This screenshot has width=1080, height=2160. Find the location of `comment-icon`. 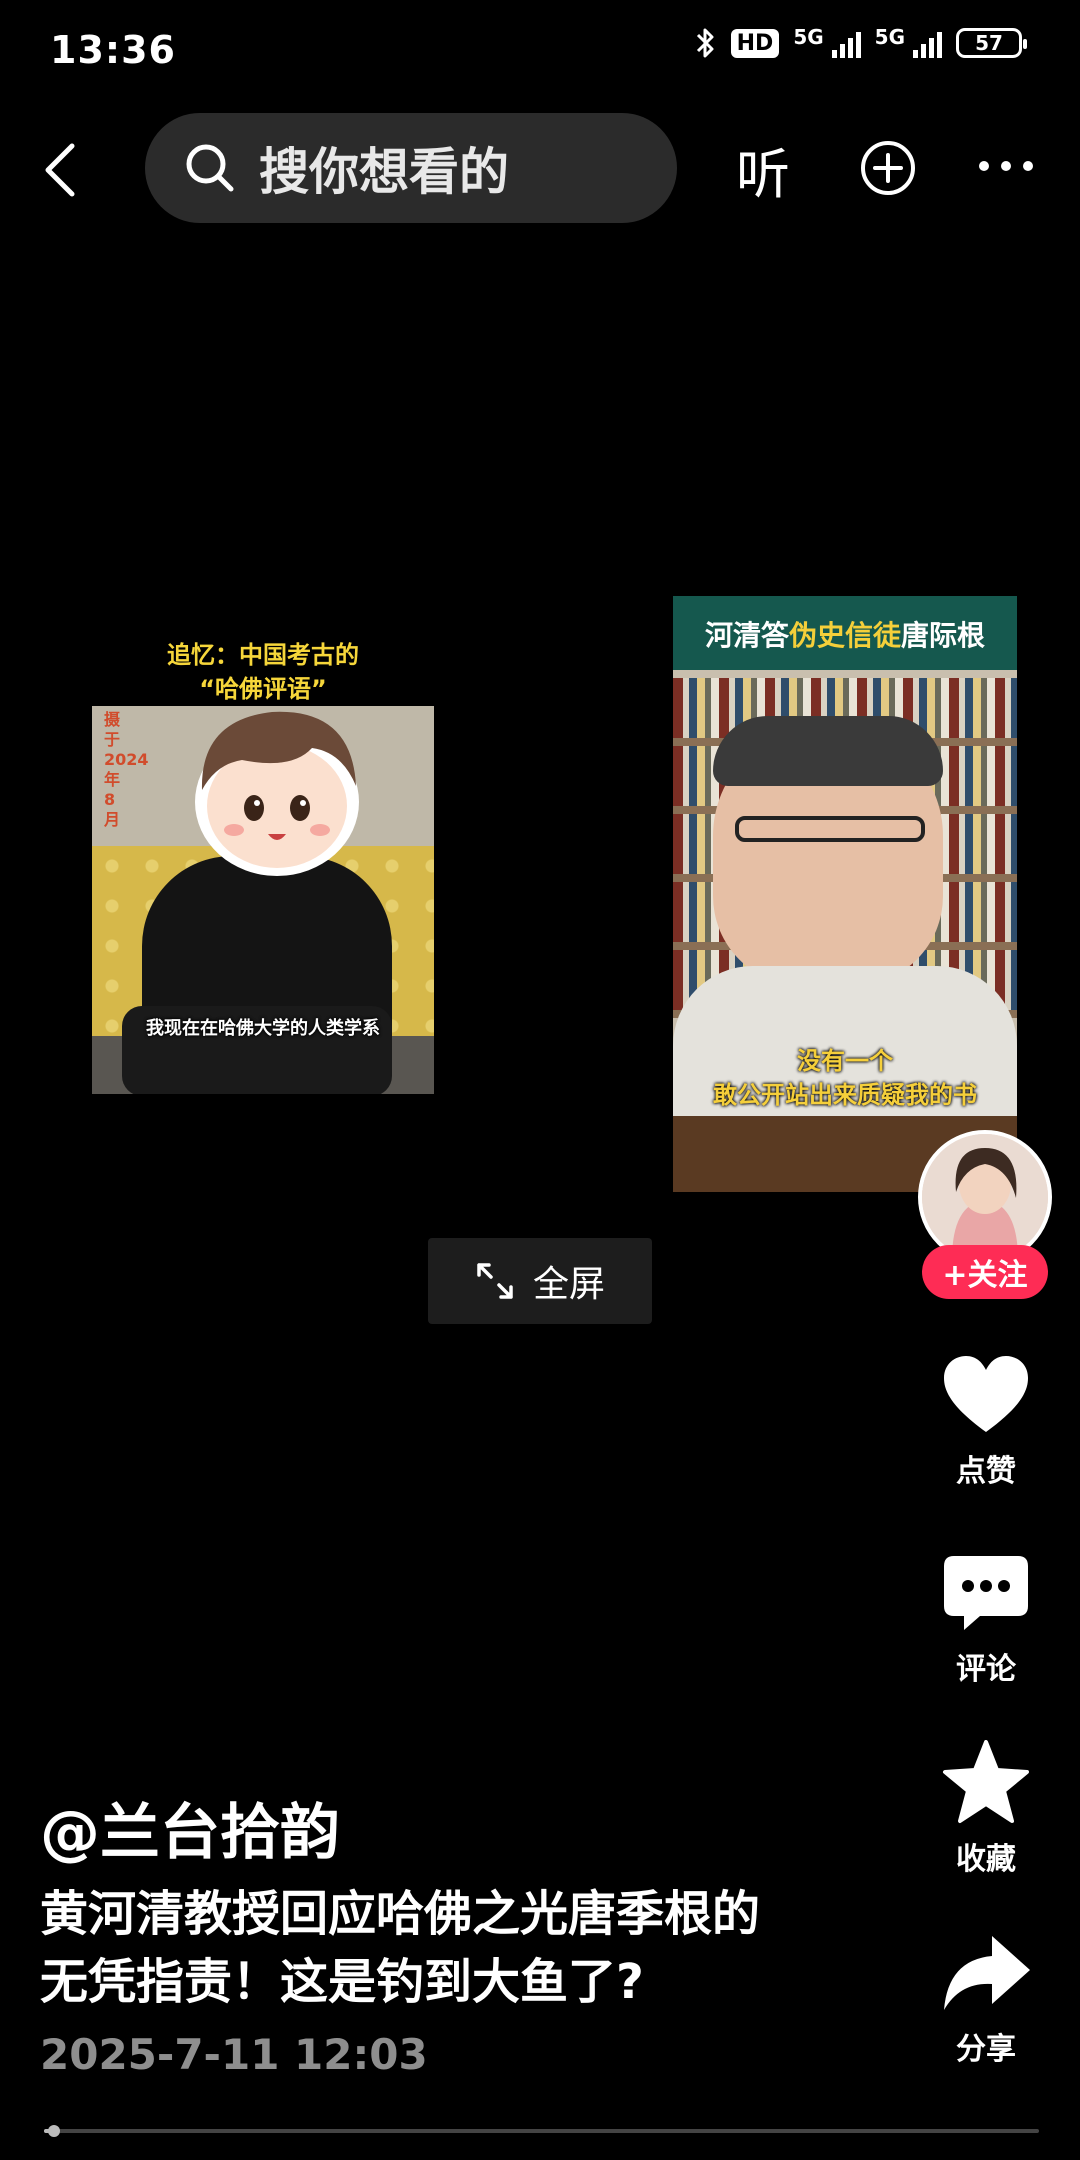

comment-icon is located at coordinates (986, 1593).